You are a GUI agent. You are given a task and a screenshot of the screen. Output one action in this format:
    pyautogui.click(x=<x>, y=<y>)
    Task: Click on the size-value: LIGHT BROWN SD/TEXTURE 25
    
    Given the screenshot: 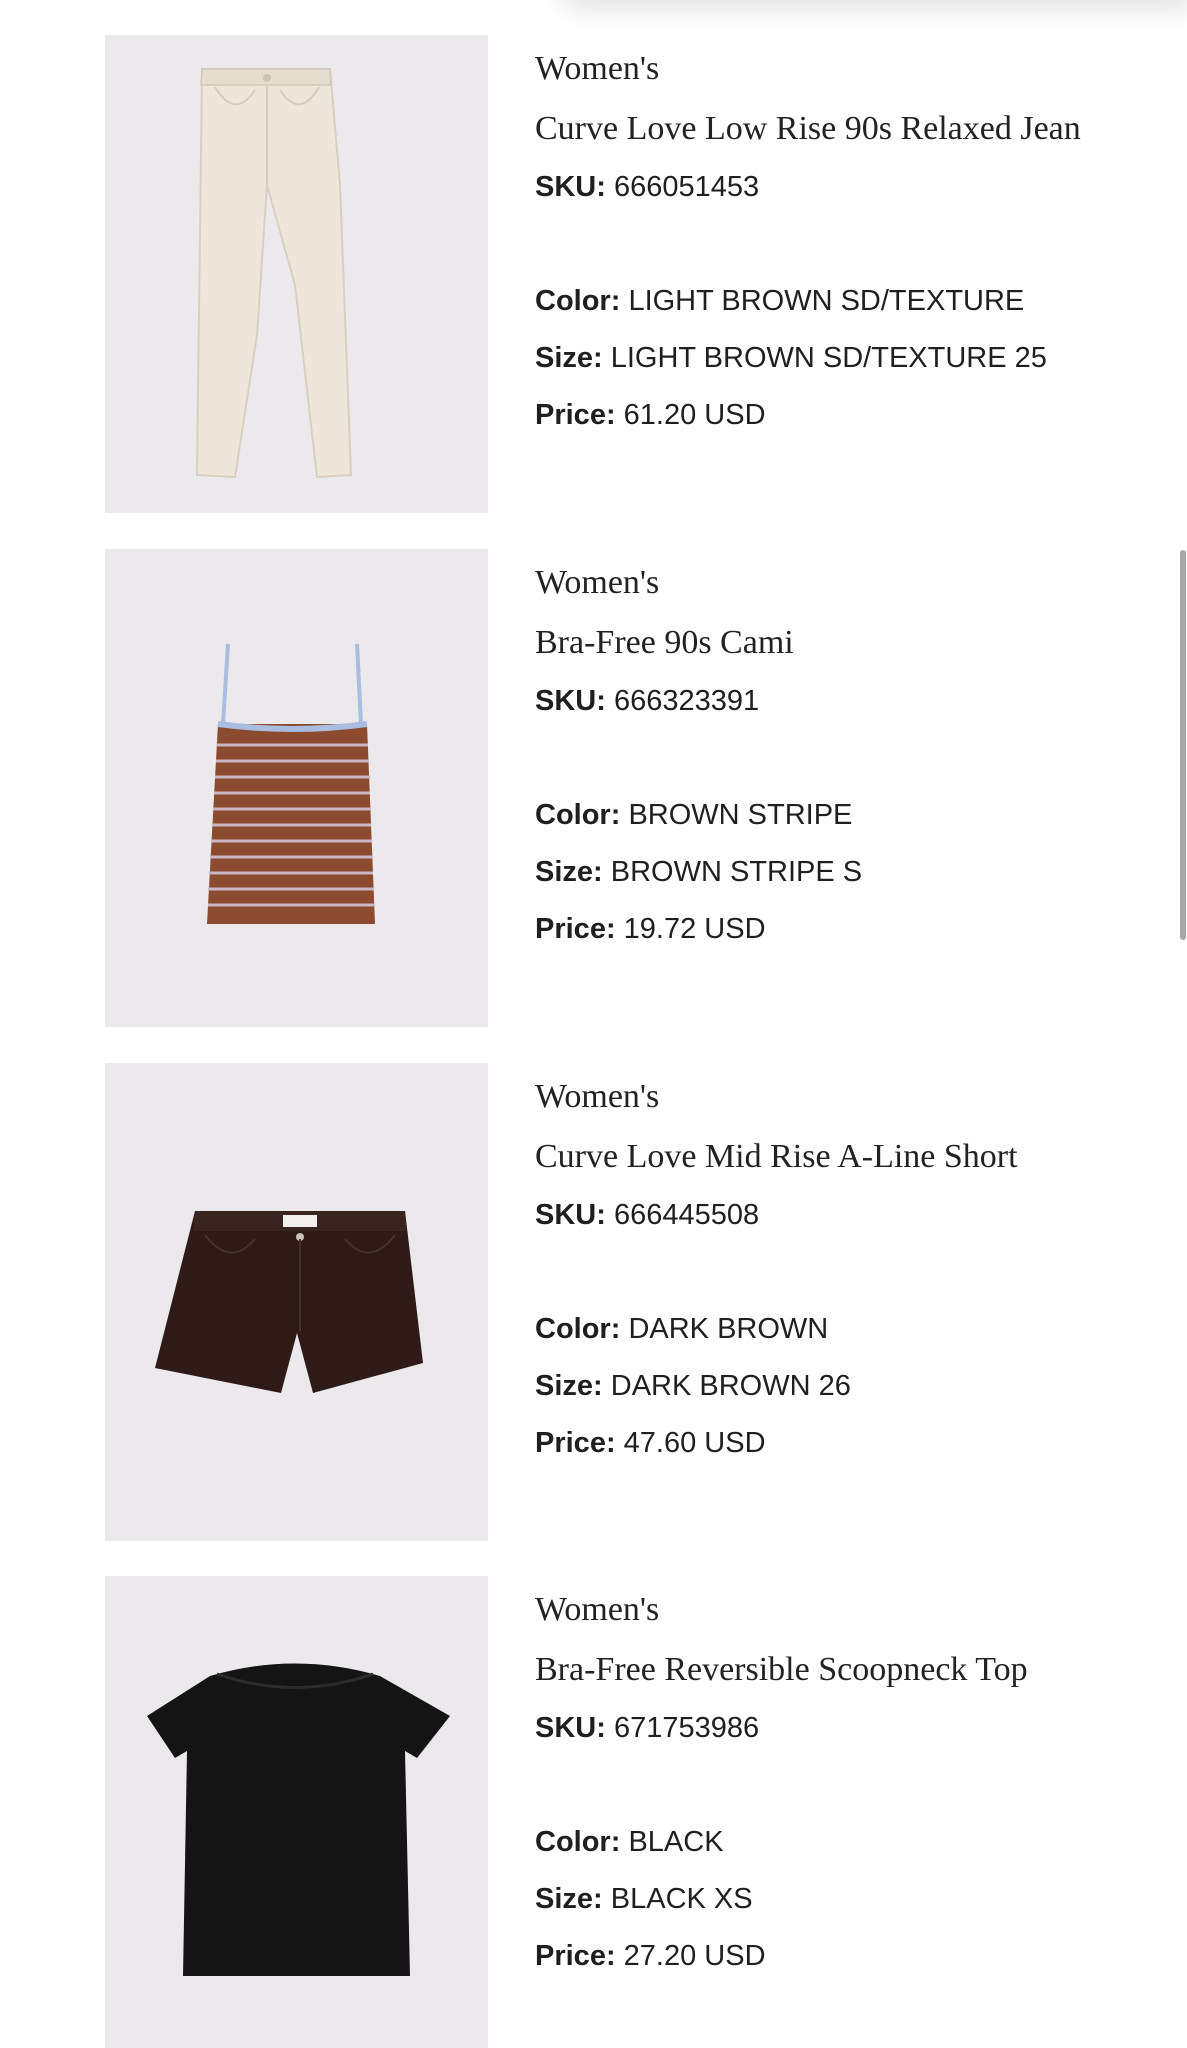 What is the action you would take?
    pyautogui.click(x=828, y=358)
    